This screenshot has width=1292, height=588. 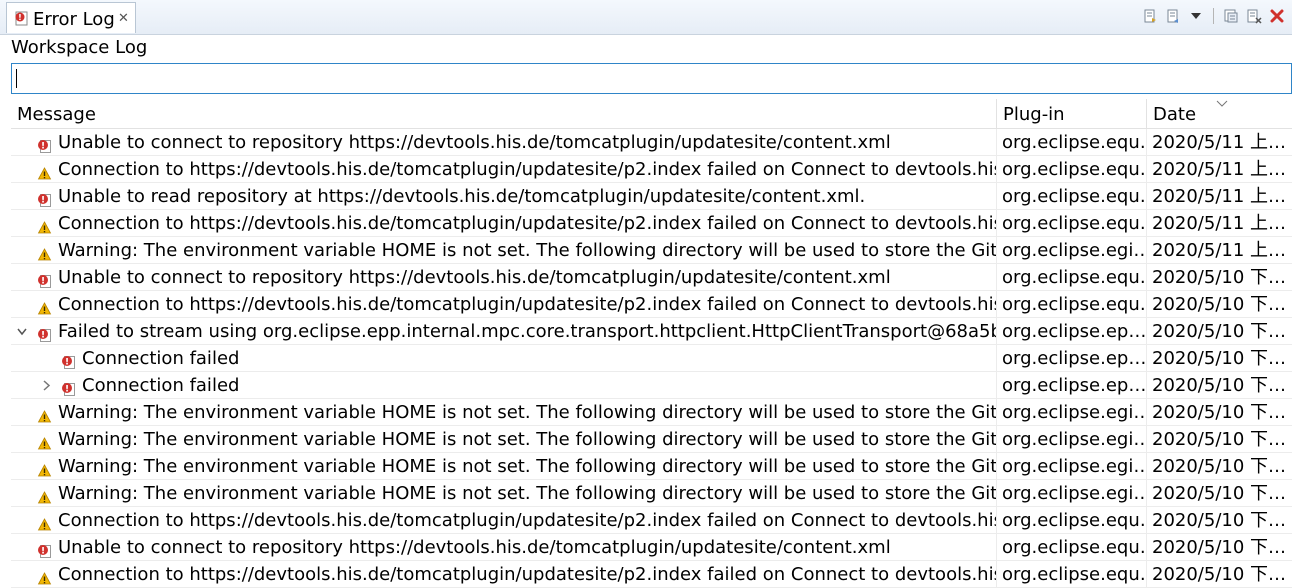 I want to click on import-log-button, so click(x=1173, y=16).